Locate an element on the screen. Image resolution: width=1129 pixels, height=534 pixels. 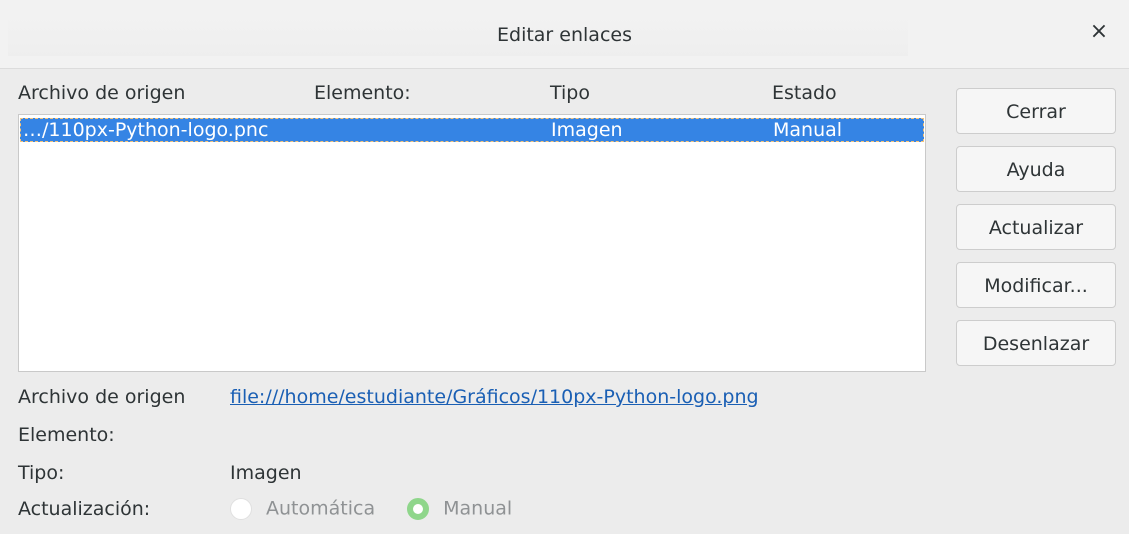
radio-automatic is located at coordinates (241, 508).